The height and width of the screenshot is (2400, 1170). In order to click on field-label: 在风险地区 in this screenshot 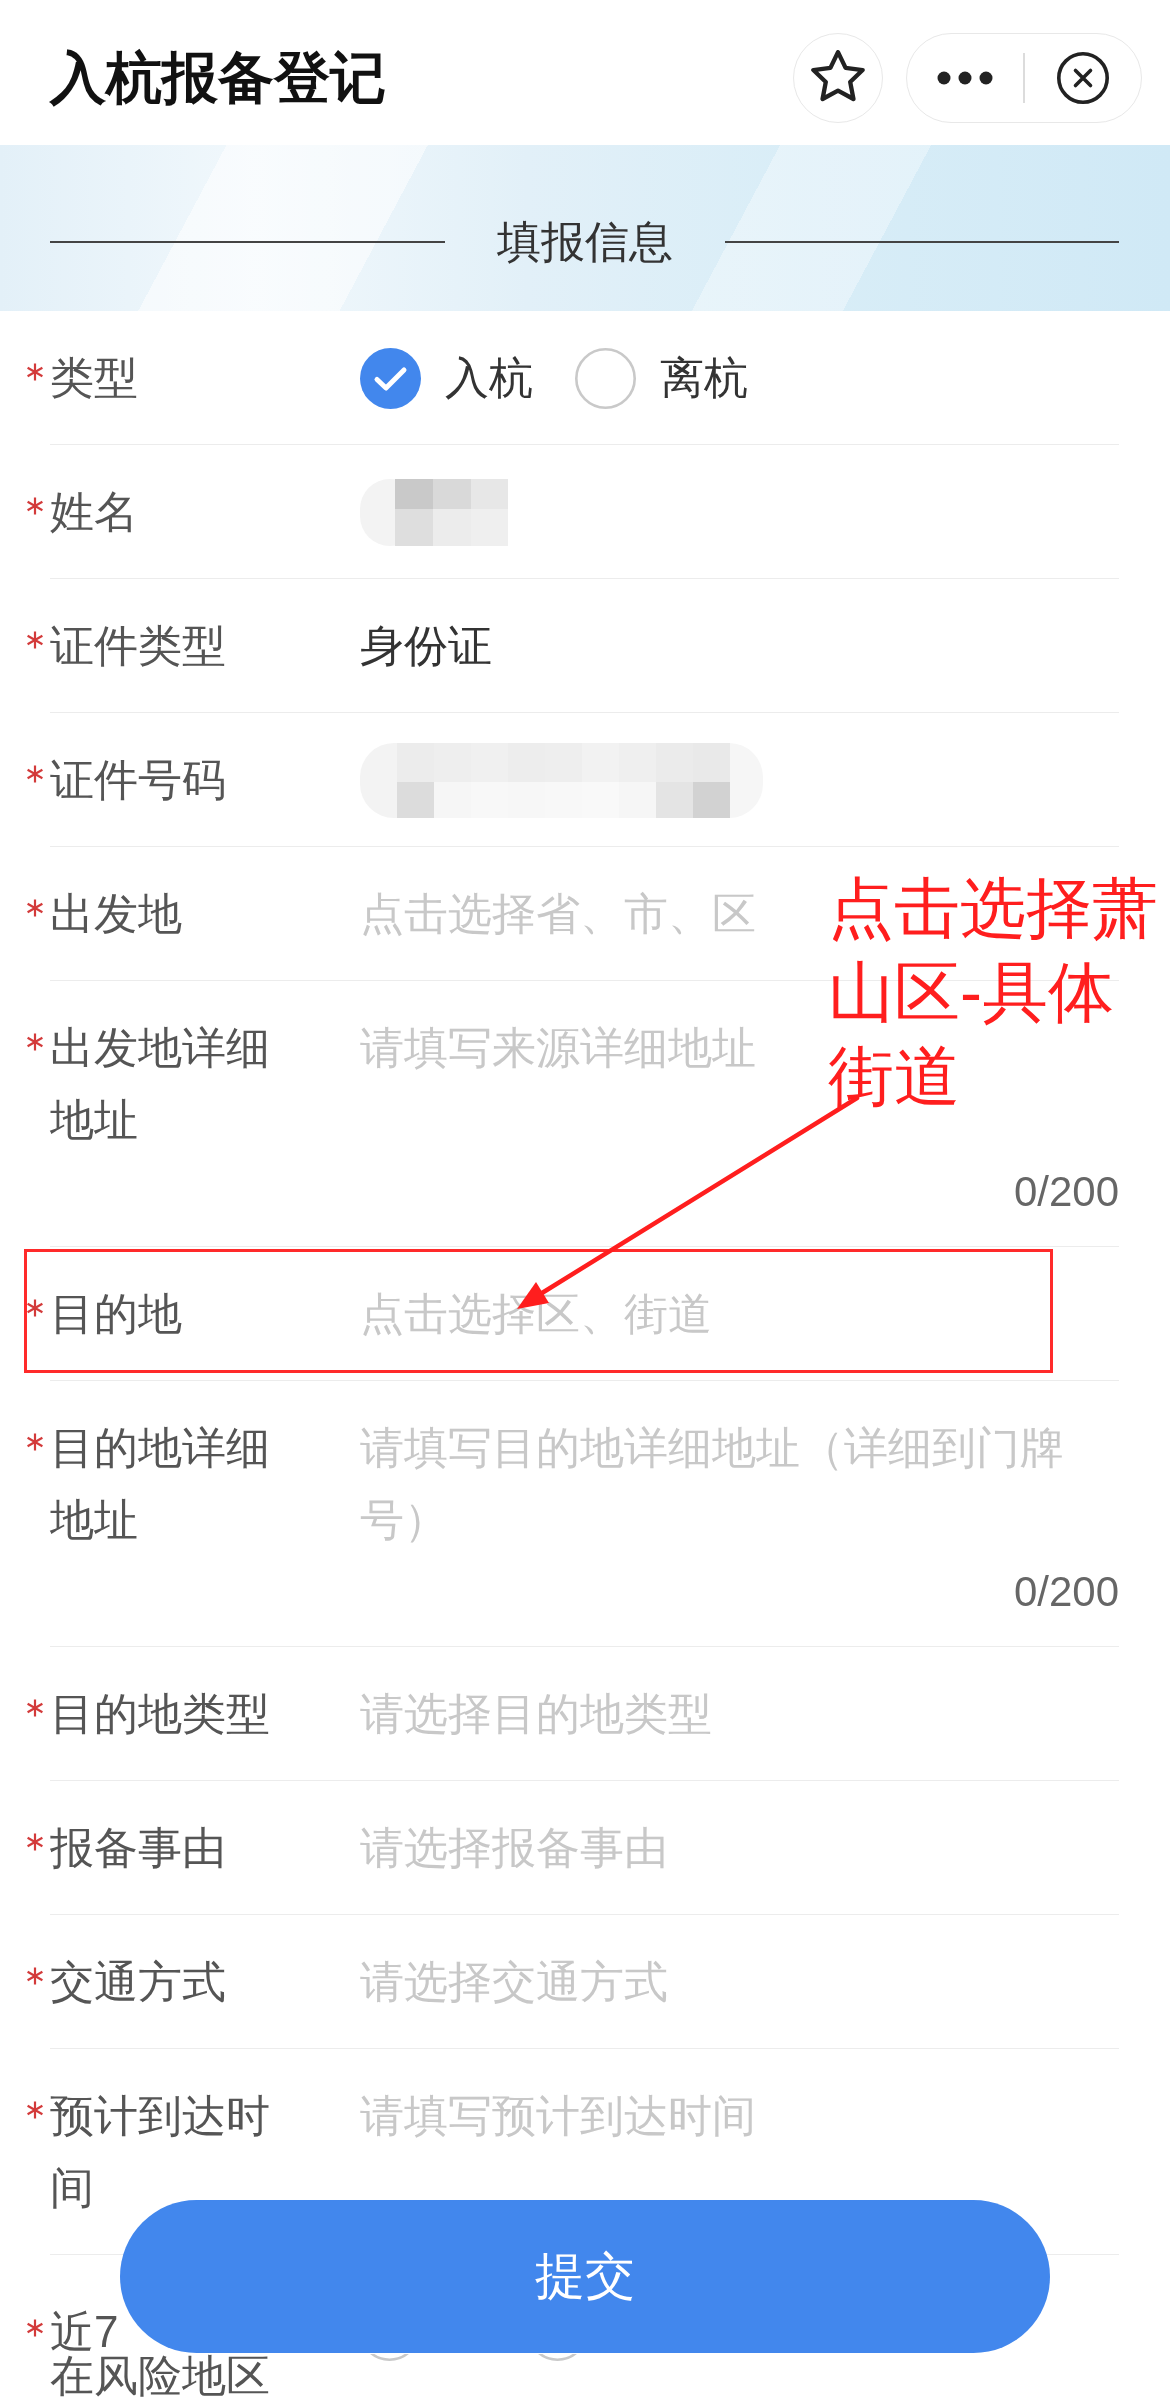, I will do `click(160, 2376)`.